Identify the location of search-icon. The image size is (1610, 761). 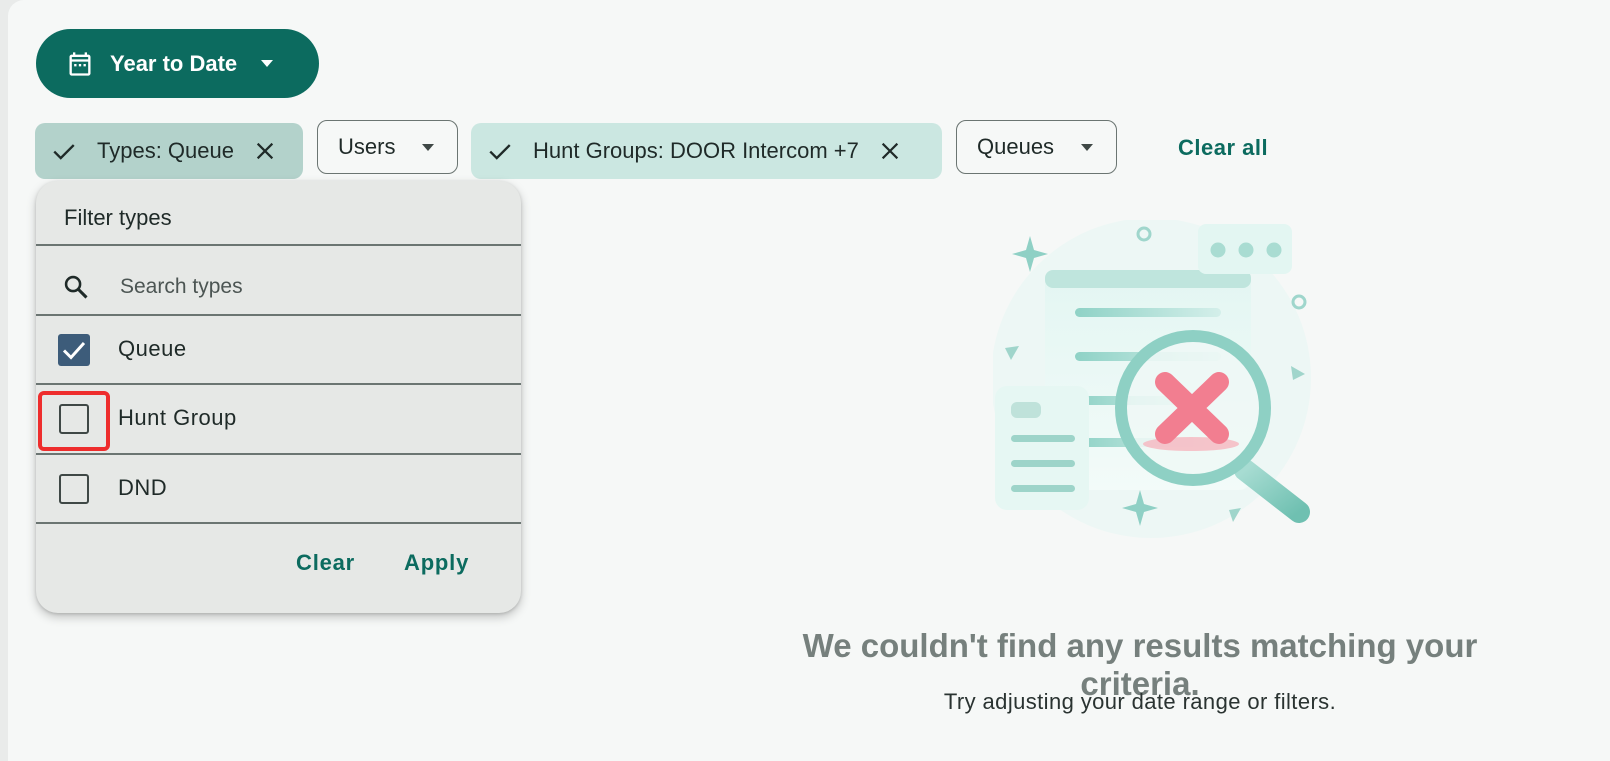
(76, 287).